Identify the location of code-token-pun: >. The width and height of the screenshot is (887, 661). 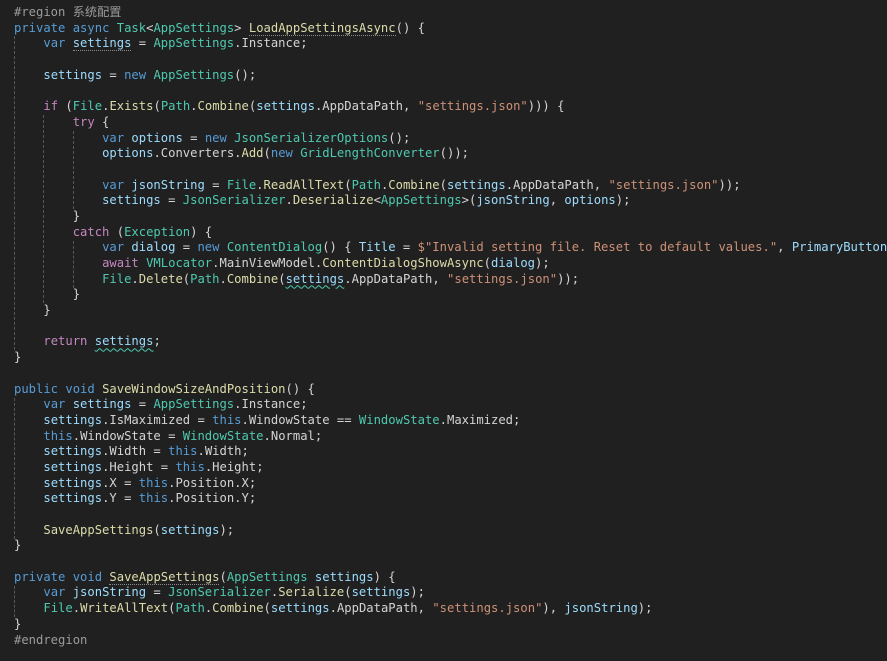
(241, 27).